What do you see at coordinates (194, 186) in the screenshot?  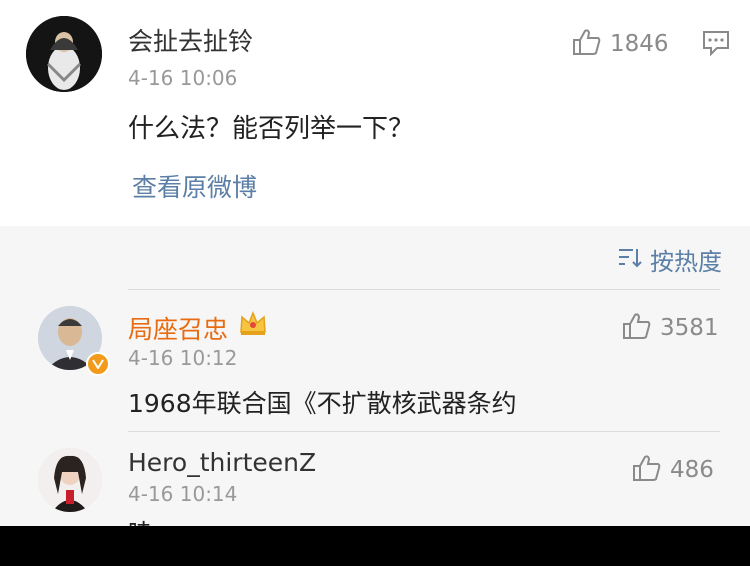 I see `view-original-link: 查看原微博` at bounding box center [194, 186].